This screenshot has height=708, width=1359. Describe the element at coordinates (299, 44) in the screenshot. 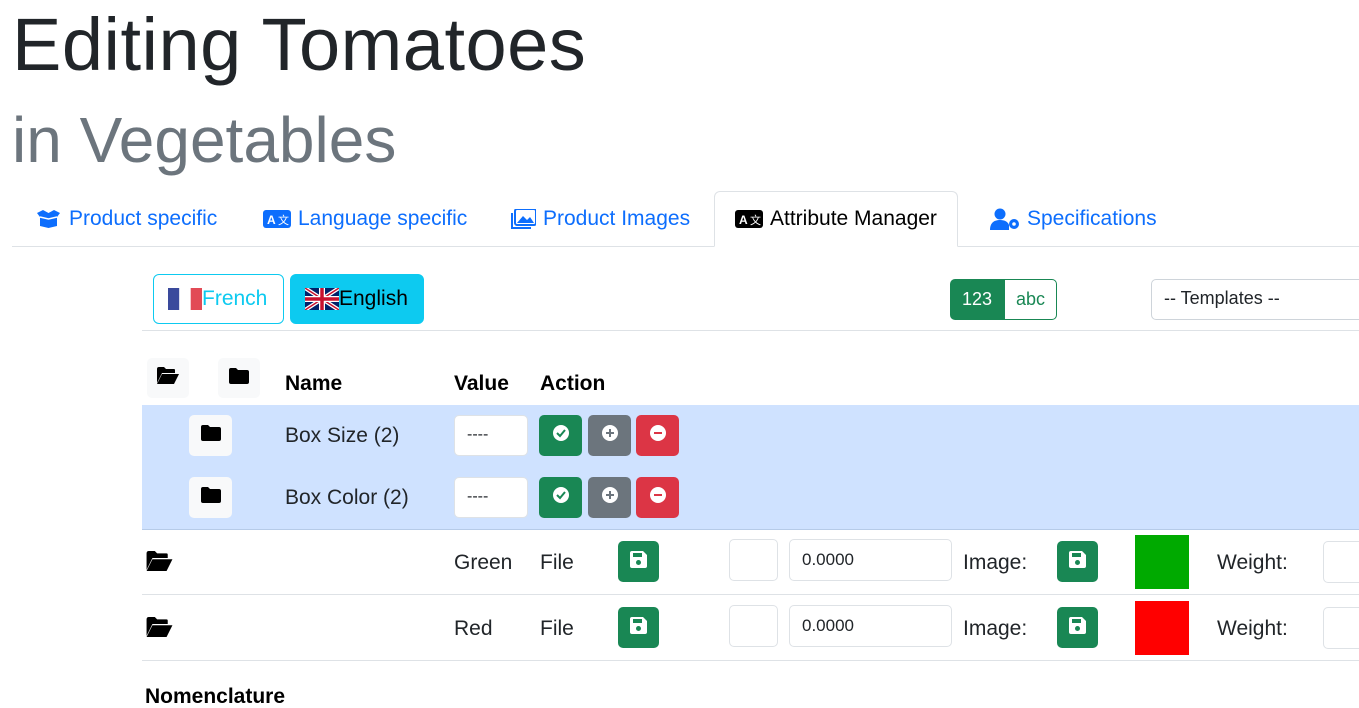

I see `page-title: Editing Tomatoes` at that location.